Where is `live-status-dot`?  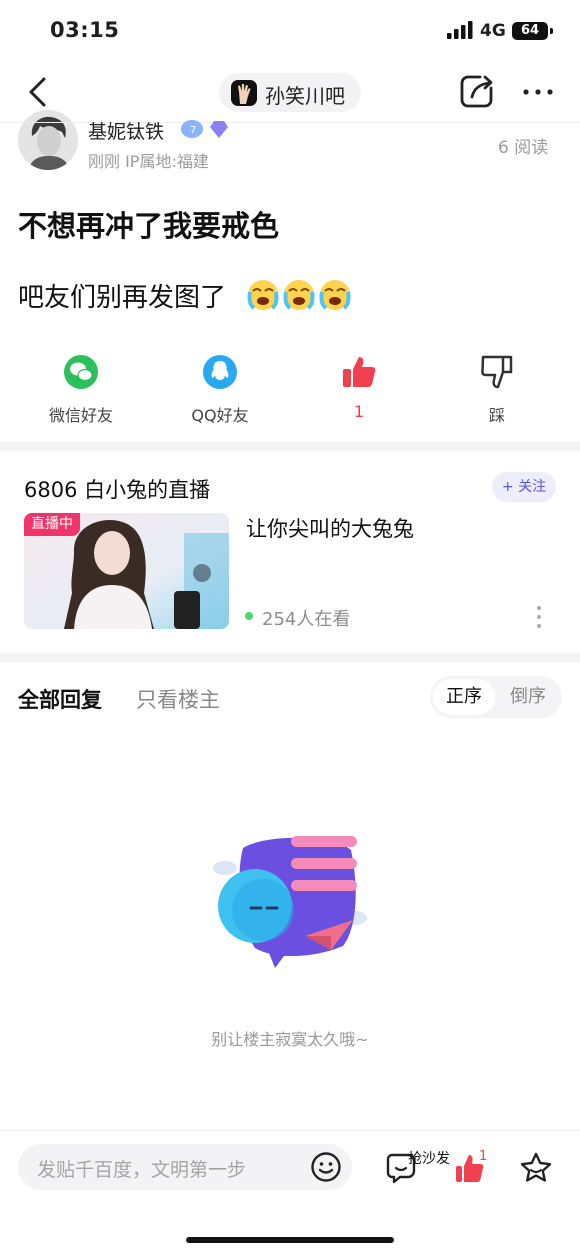
live-status-dot is located at coordinates (249, 616).